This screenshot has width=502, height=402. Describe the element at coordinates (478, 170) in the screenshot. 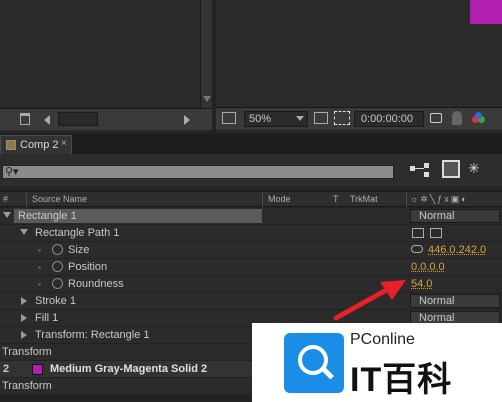

I see `motion-blur-icon: ✳` at that location.